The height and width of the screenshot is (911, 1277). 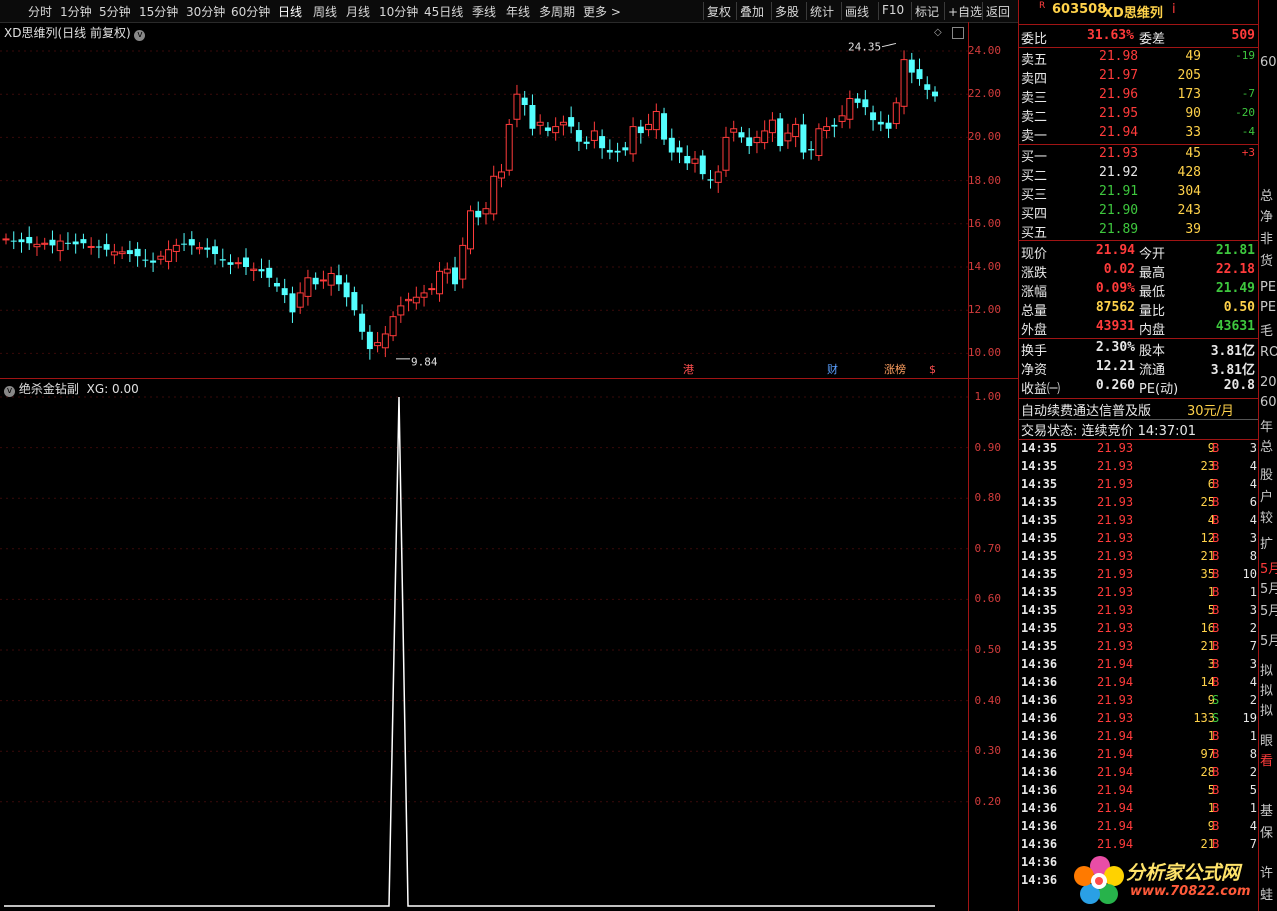 I want to click on period-tab-8: 月线, so click(x=358, y=11).